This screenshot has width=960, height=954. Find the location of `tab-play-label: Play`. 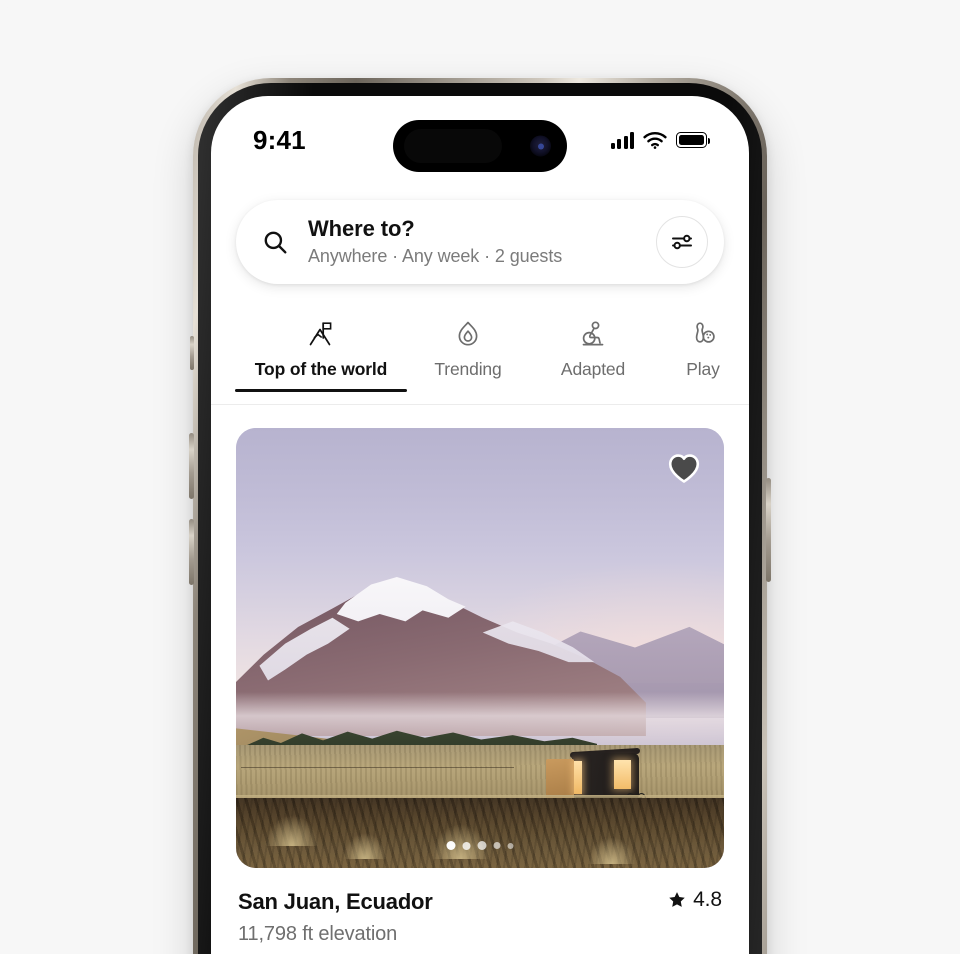

tab-play-label: Play is located at coordinates (703, 369).